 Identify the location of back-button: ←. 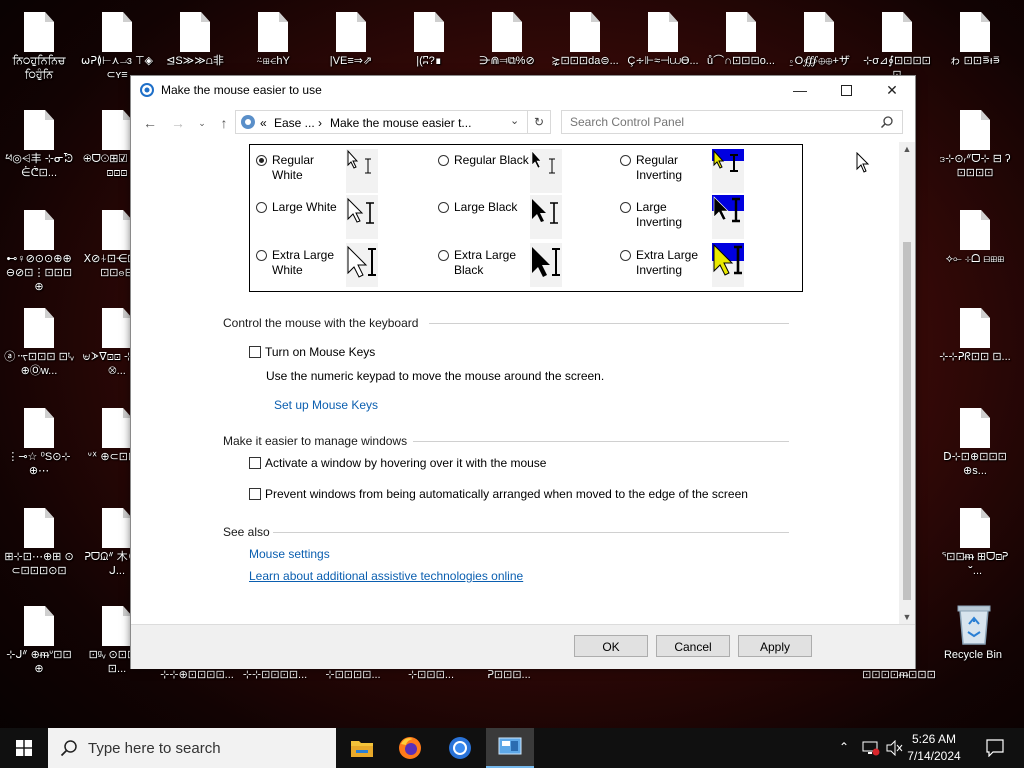
(150, 123).